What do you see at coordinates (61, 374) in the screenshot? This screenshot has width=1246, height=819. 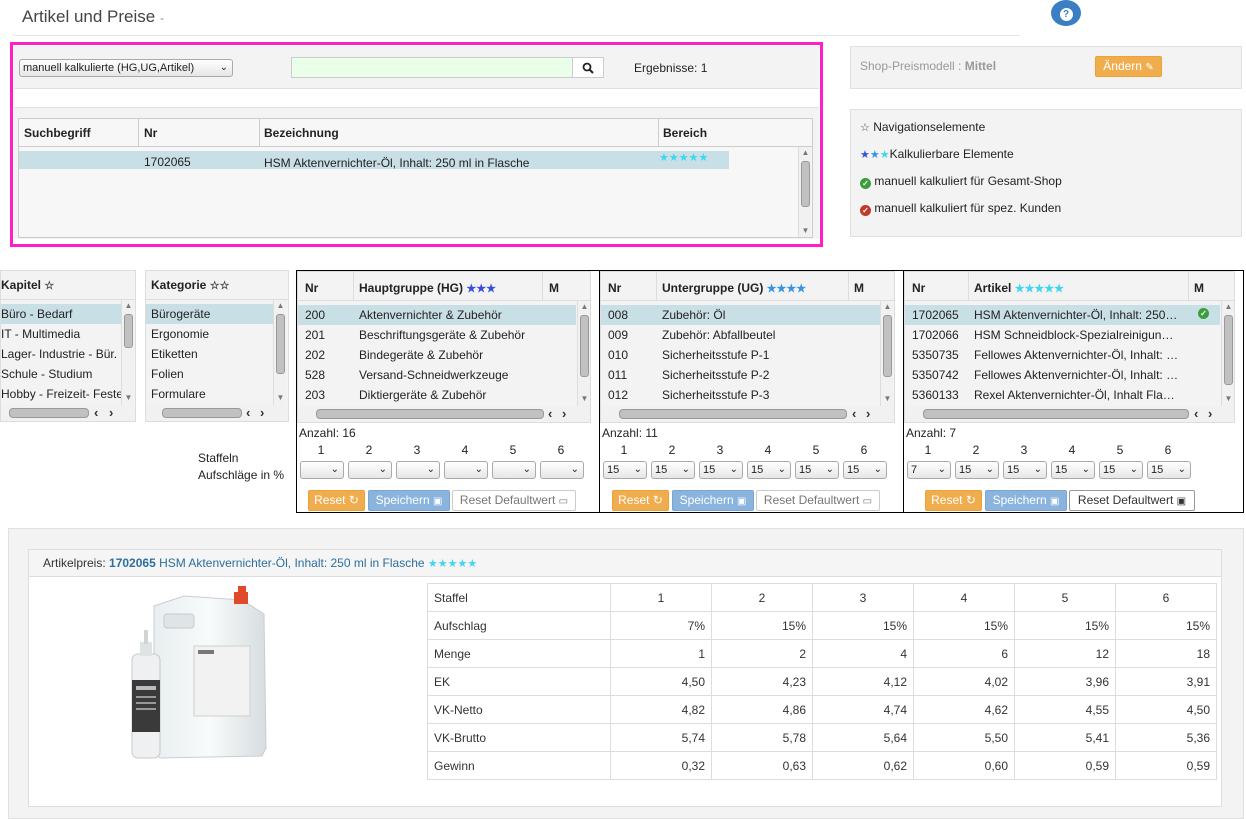 I see `list-item: Schule - Studium` at bounding box center [61, 374].